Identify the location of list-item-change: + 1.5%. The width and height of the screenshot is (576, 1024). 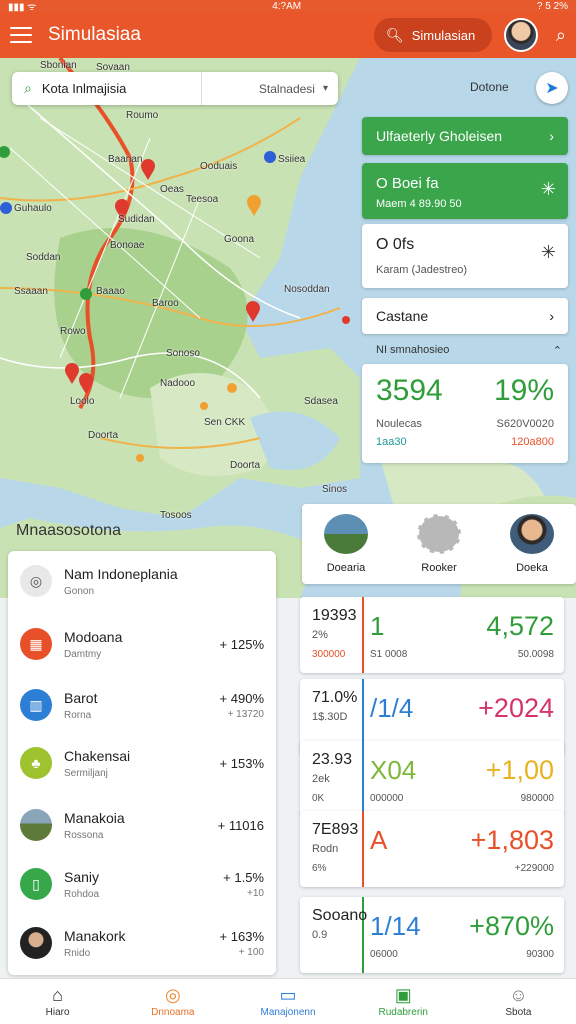
(243, 877).